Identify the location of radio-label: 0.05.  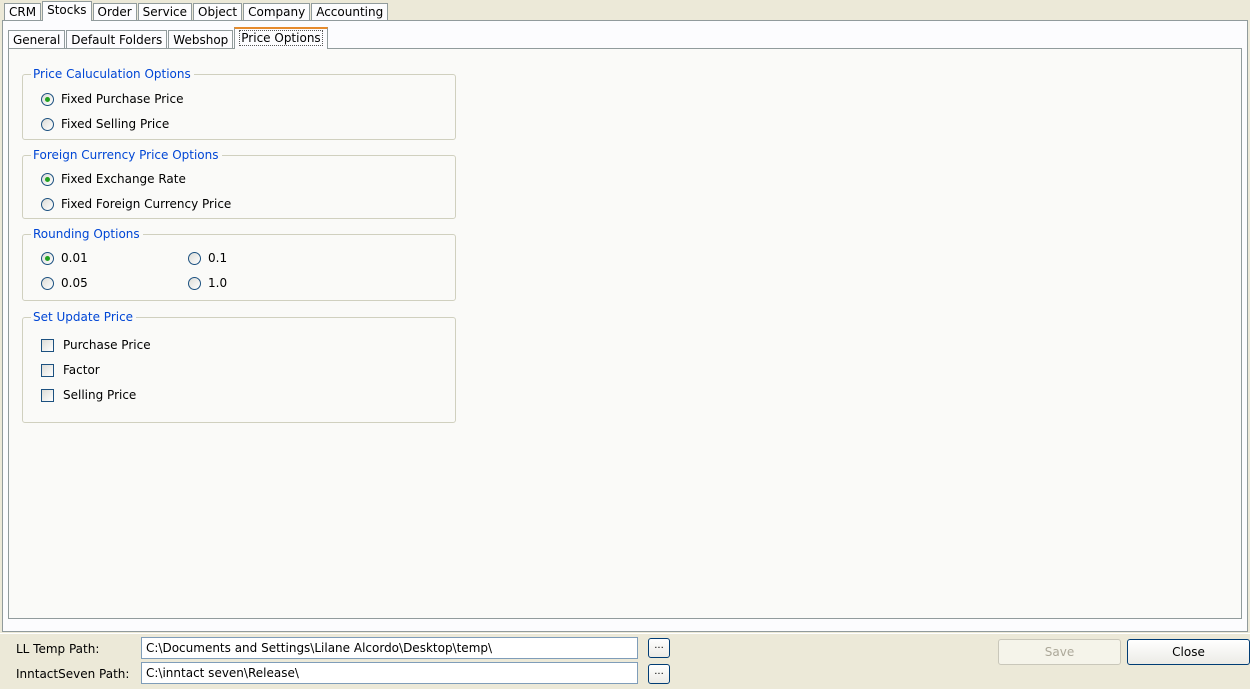
(74, 283).